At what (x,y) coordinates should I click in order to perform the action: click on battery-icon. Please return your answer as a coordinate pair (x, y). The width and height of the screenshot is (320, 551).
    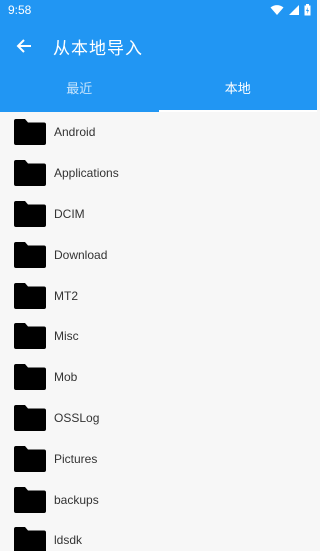
    Looking at the image, I should click on (307, 10).